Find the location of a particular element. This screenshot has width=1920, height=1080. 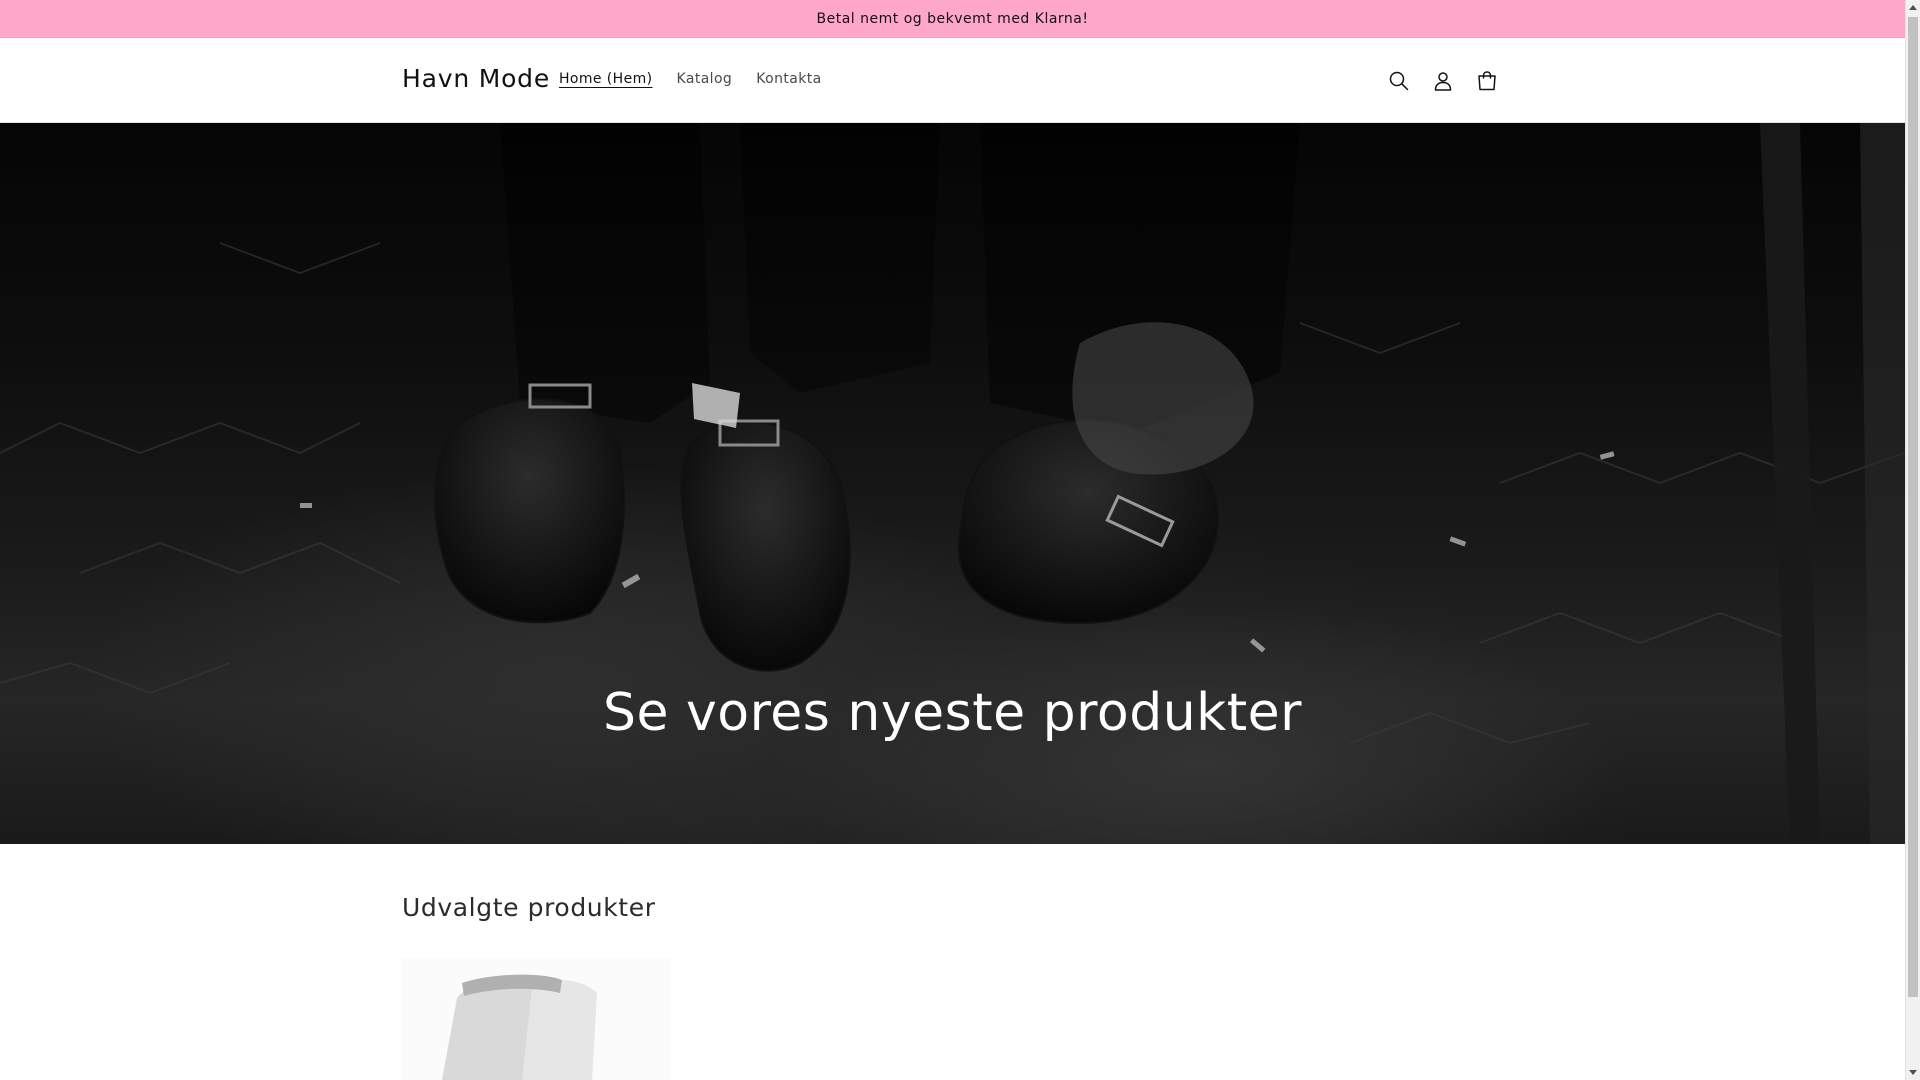

nav-item-home: Home (Hem) is located at coordinates (606, 79).